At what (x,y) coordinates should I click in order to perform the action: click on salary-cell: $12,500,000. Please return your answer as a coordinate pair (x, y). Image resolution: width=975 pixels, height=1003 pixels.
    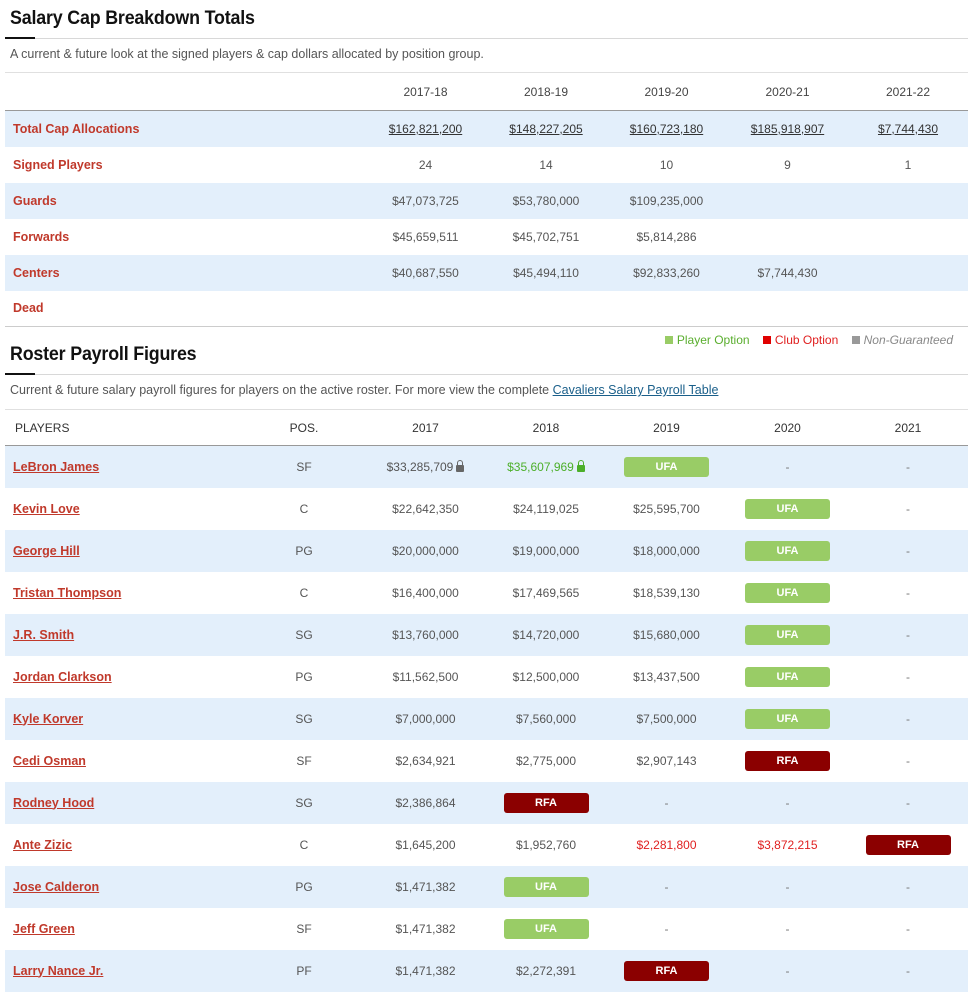
    Looking at the image, I should click on (546, 677).